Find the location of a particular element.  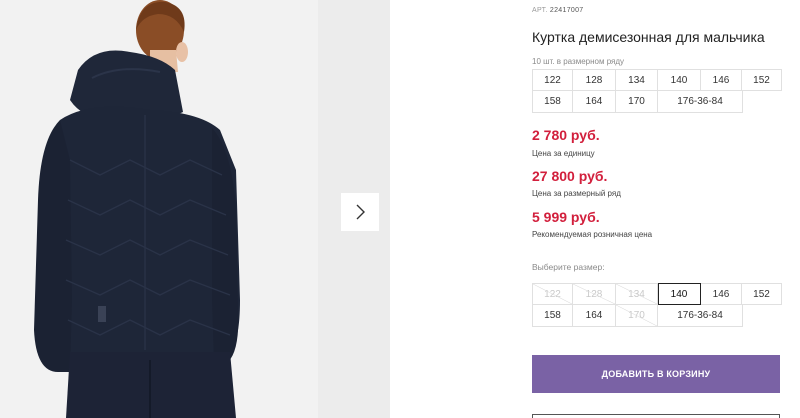

row-price-label: Цена за размерный ряд is located at coordinates (576, 193).